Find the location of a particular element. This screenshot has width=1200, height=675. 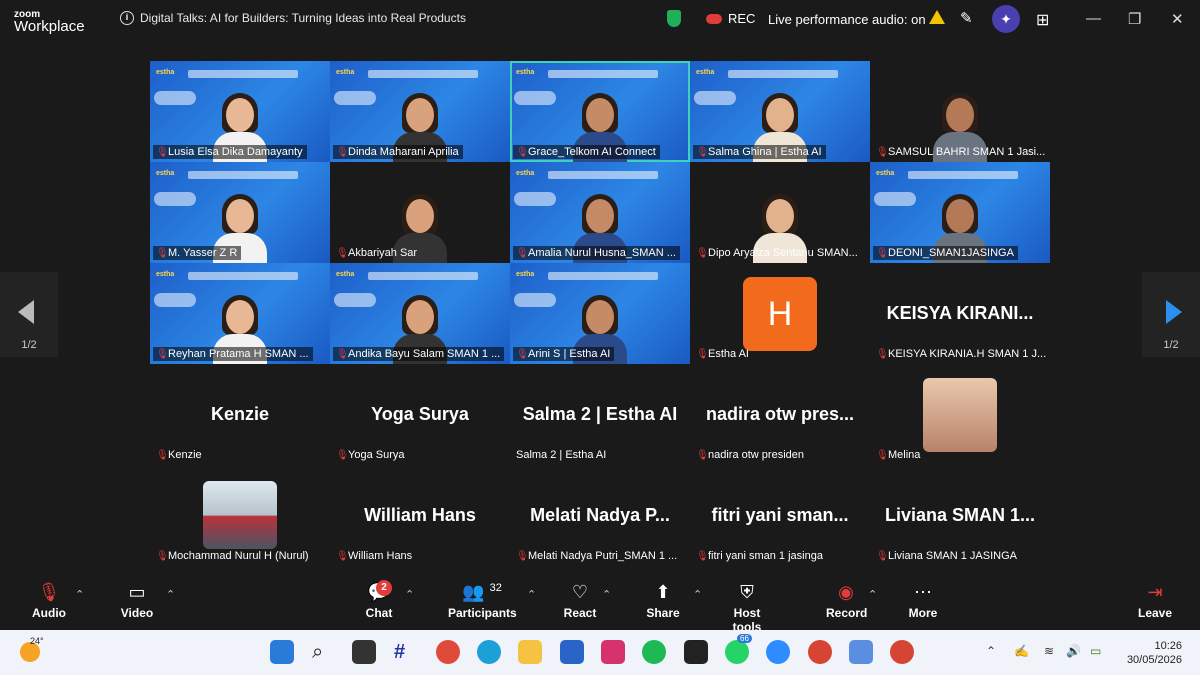

security-shield-icon is located at coordinates (674, 18).